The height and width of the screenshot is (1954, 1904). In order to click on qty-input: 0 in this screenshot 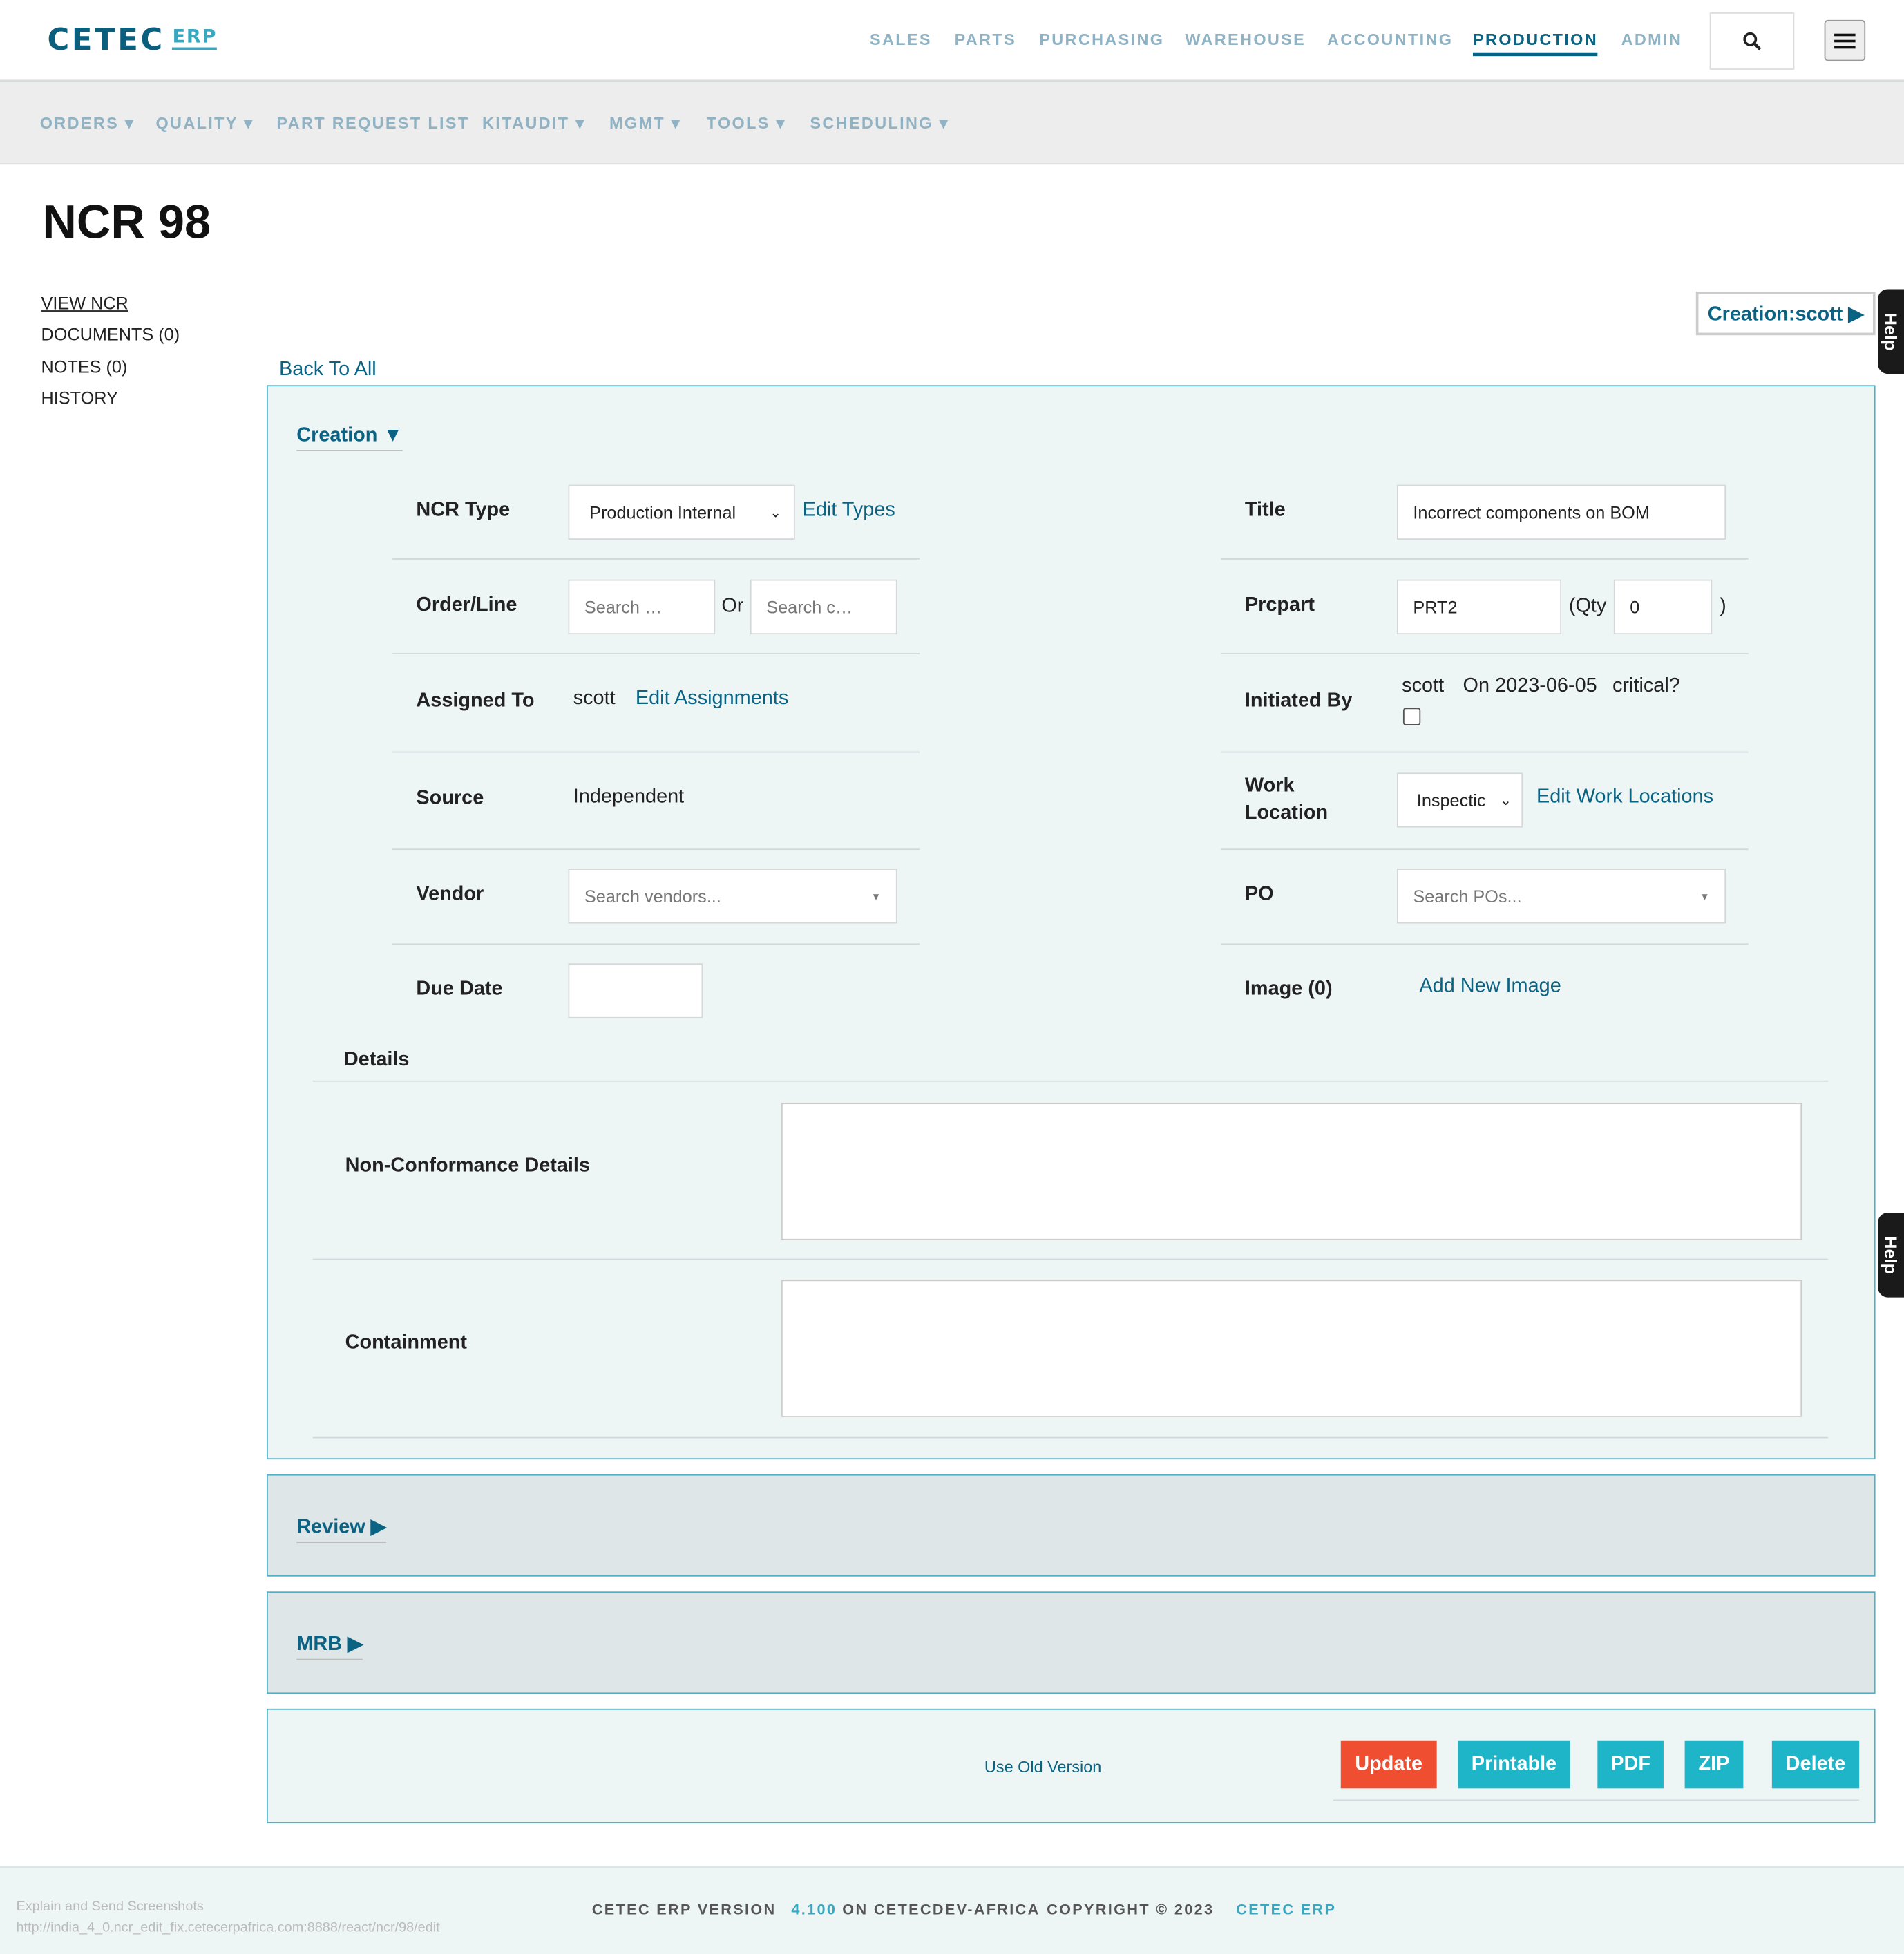, I will do `click(1663, 607)`.